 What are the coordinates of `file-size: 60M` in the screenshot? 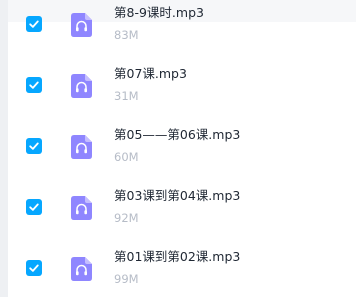 It's located at (126, 157).